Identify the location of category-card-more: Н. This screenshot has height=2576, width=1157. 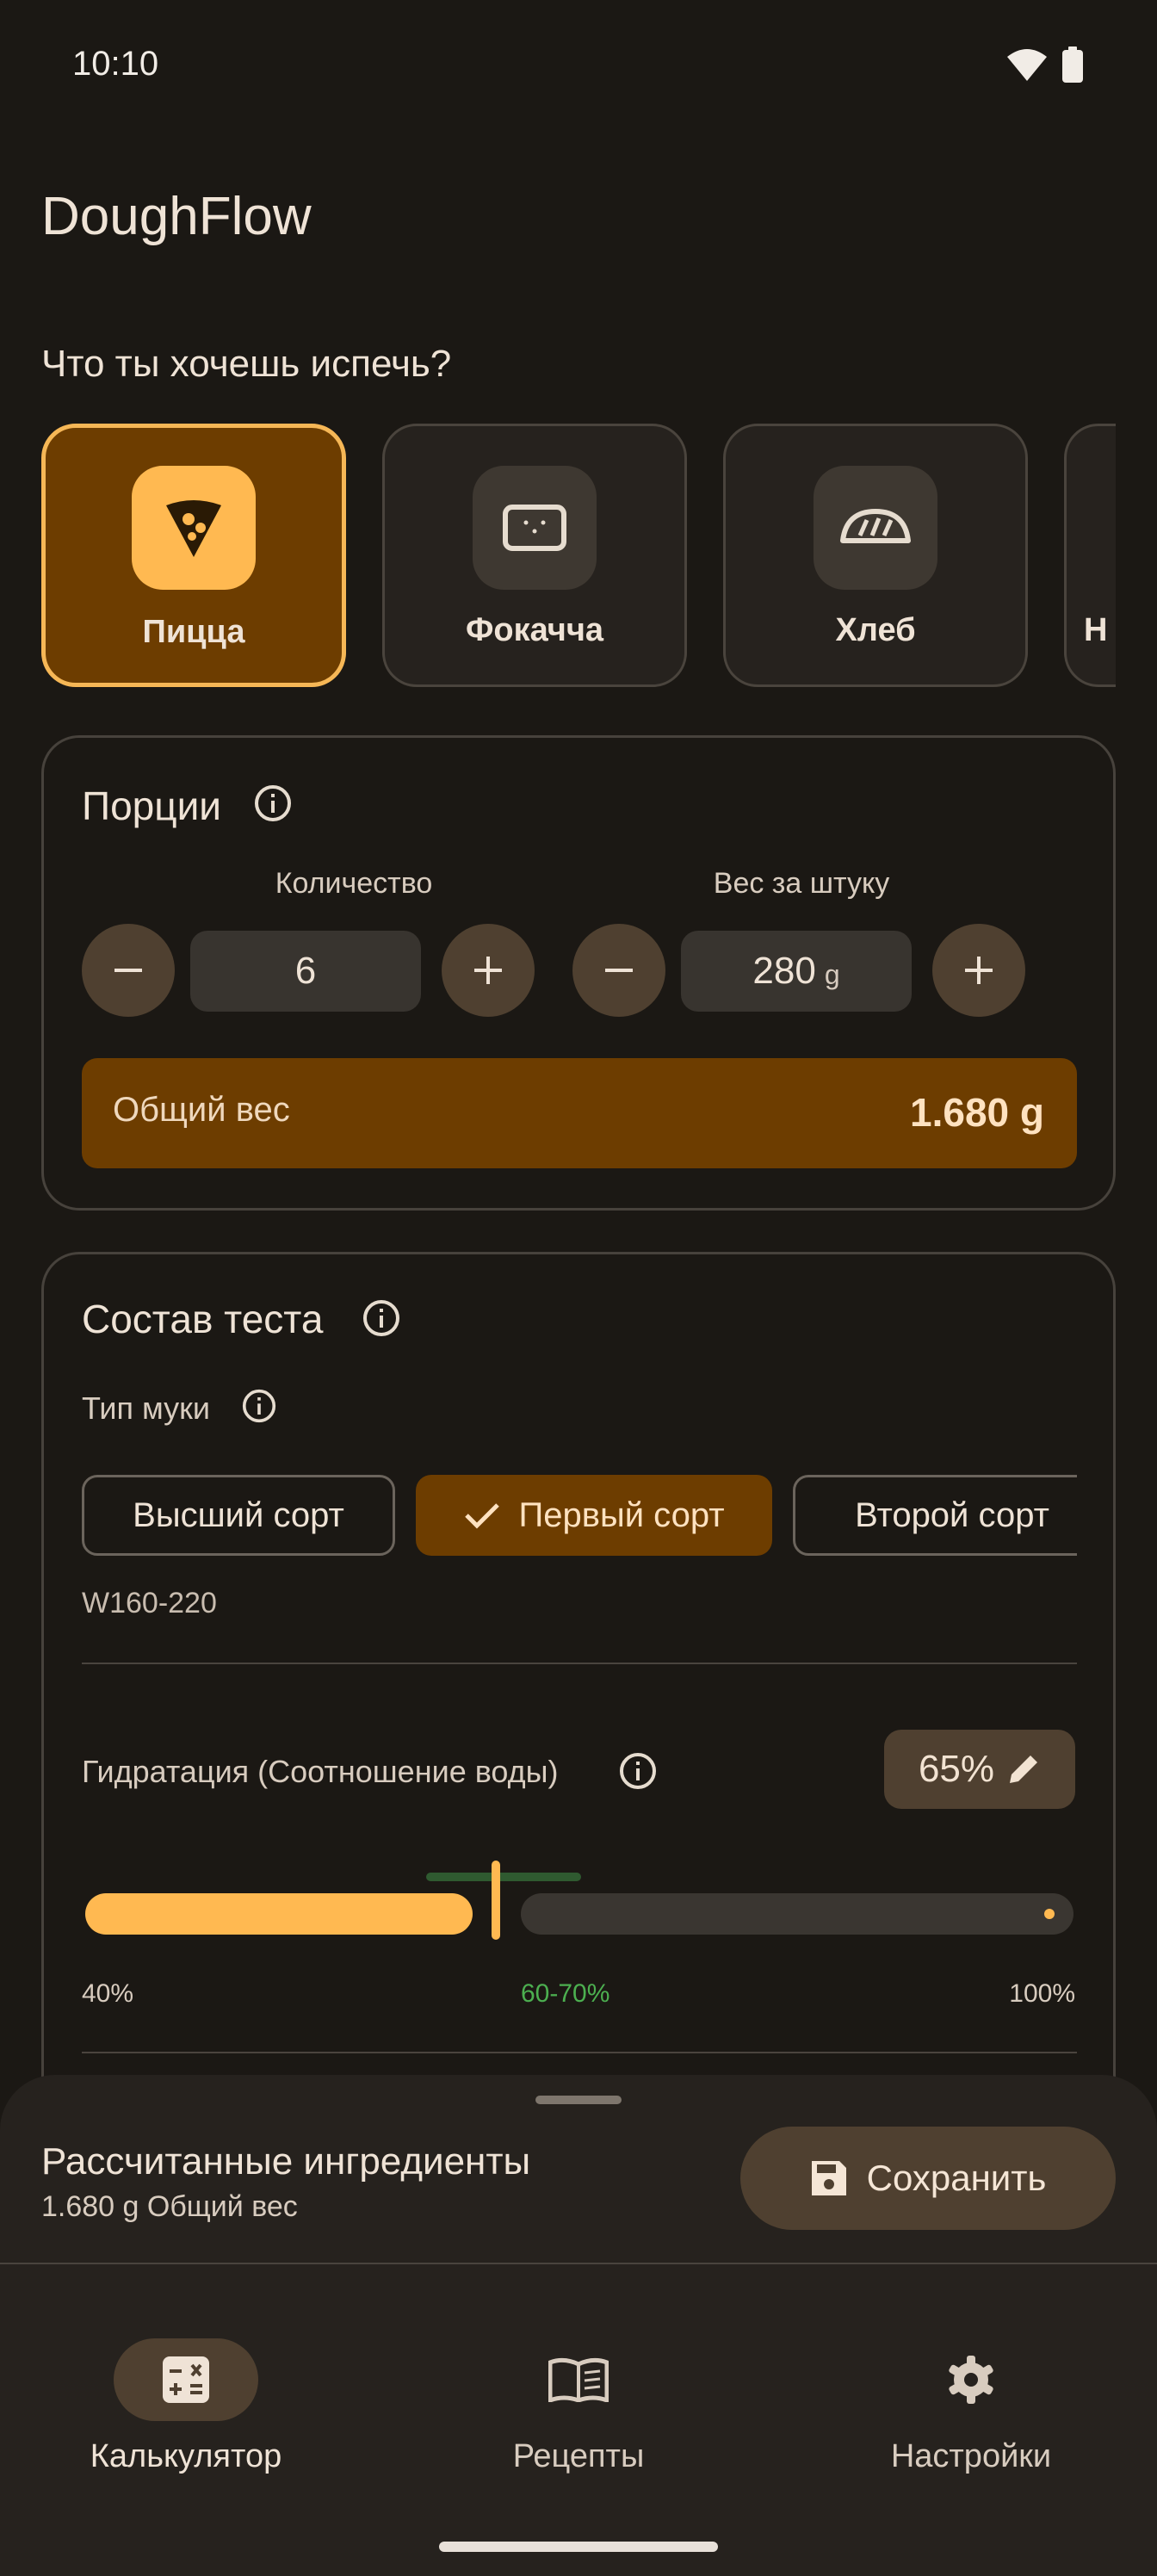
(1090, 555).